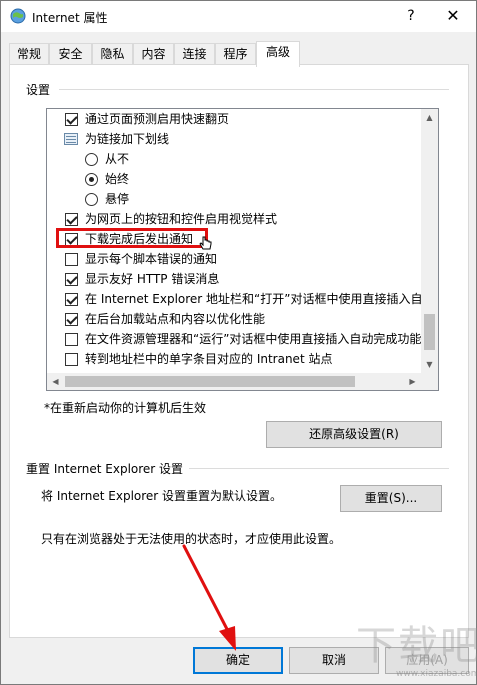 The height and width of the screenshot is (685, 477). Describe the element at coordinates (125, 408) in the screenshot. I see `restart-note: *在重新启动你的计算机后生效` at that location.